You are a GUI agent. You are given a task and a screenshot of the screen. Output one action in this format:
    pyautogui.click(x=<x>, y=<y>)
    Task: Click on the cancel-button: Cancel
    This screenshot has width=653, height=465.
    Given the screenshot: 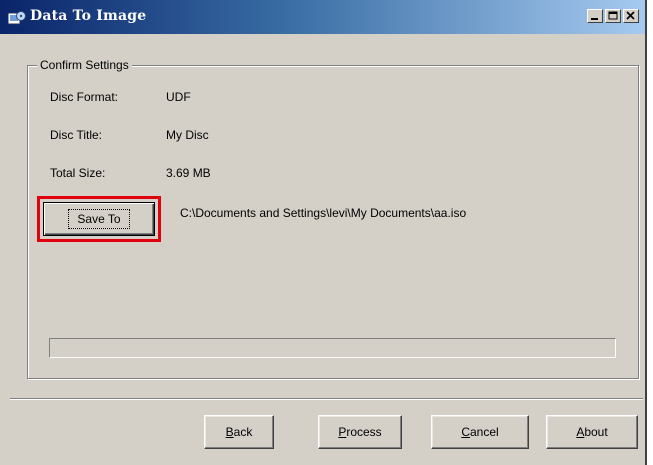 What is the action you would take?
    pyautogui.click(x=480, y=432)
    